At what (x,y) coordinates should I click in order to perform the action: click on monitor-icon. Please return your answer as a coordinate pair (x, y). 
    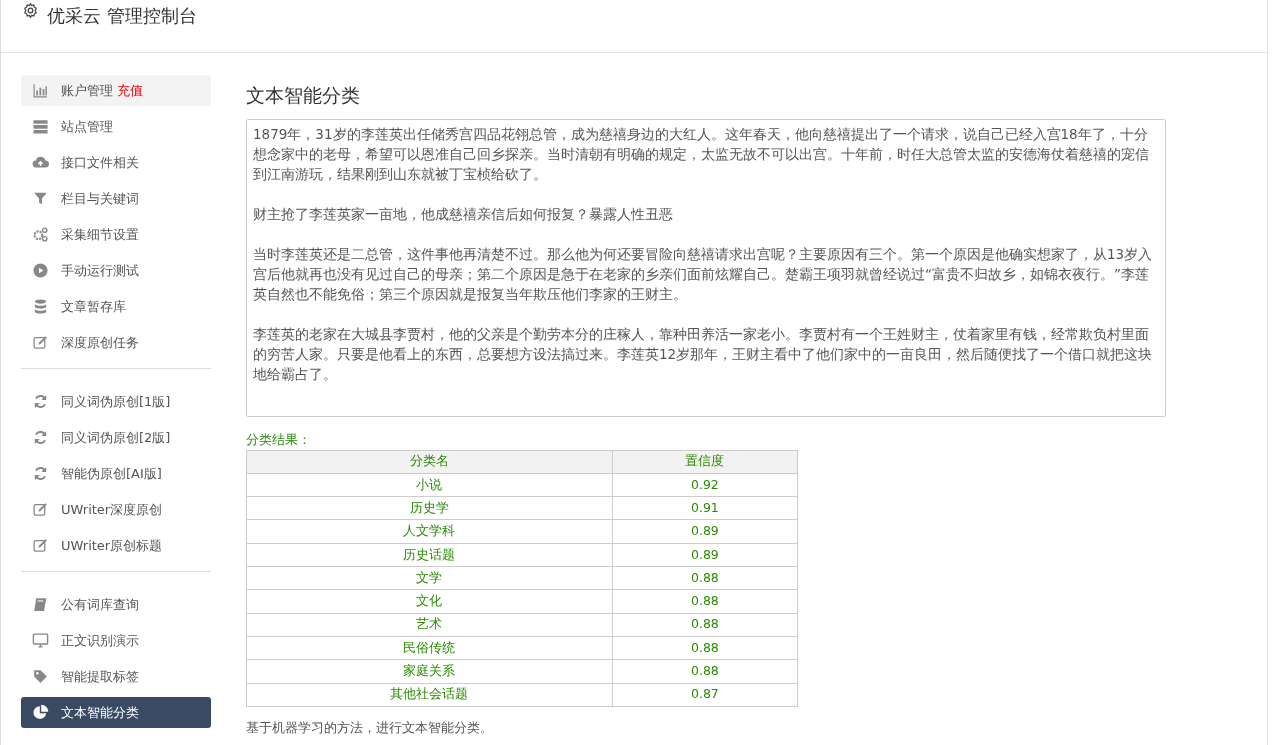
    Looking at the image, I should click on (40, 640).